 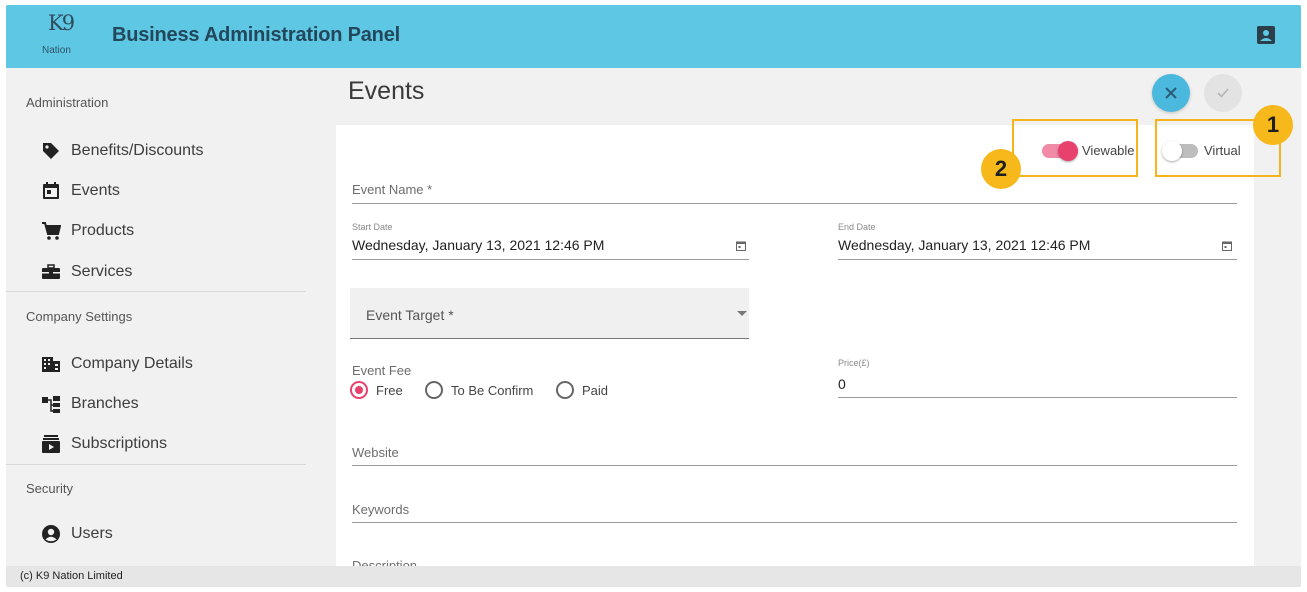 I want to click on fee-radio-paid: Paid, so click(x=582, y=390).